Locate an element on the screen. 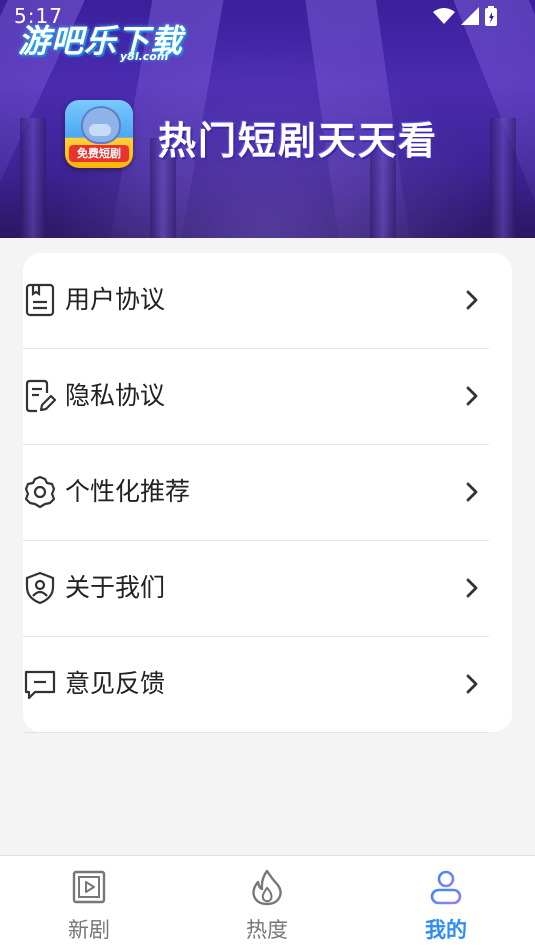 This screenshot has width=535, height=952. tab-label: 我的 is located at coordinates (446, 930).